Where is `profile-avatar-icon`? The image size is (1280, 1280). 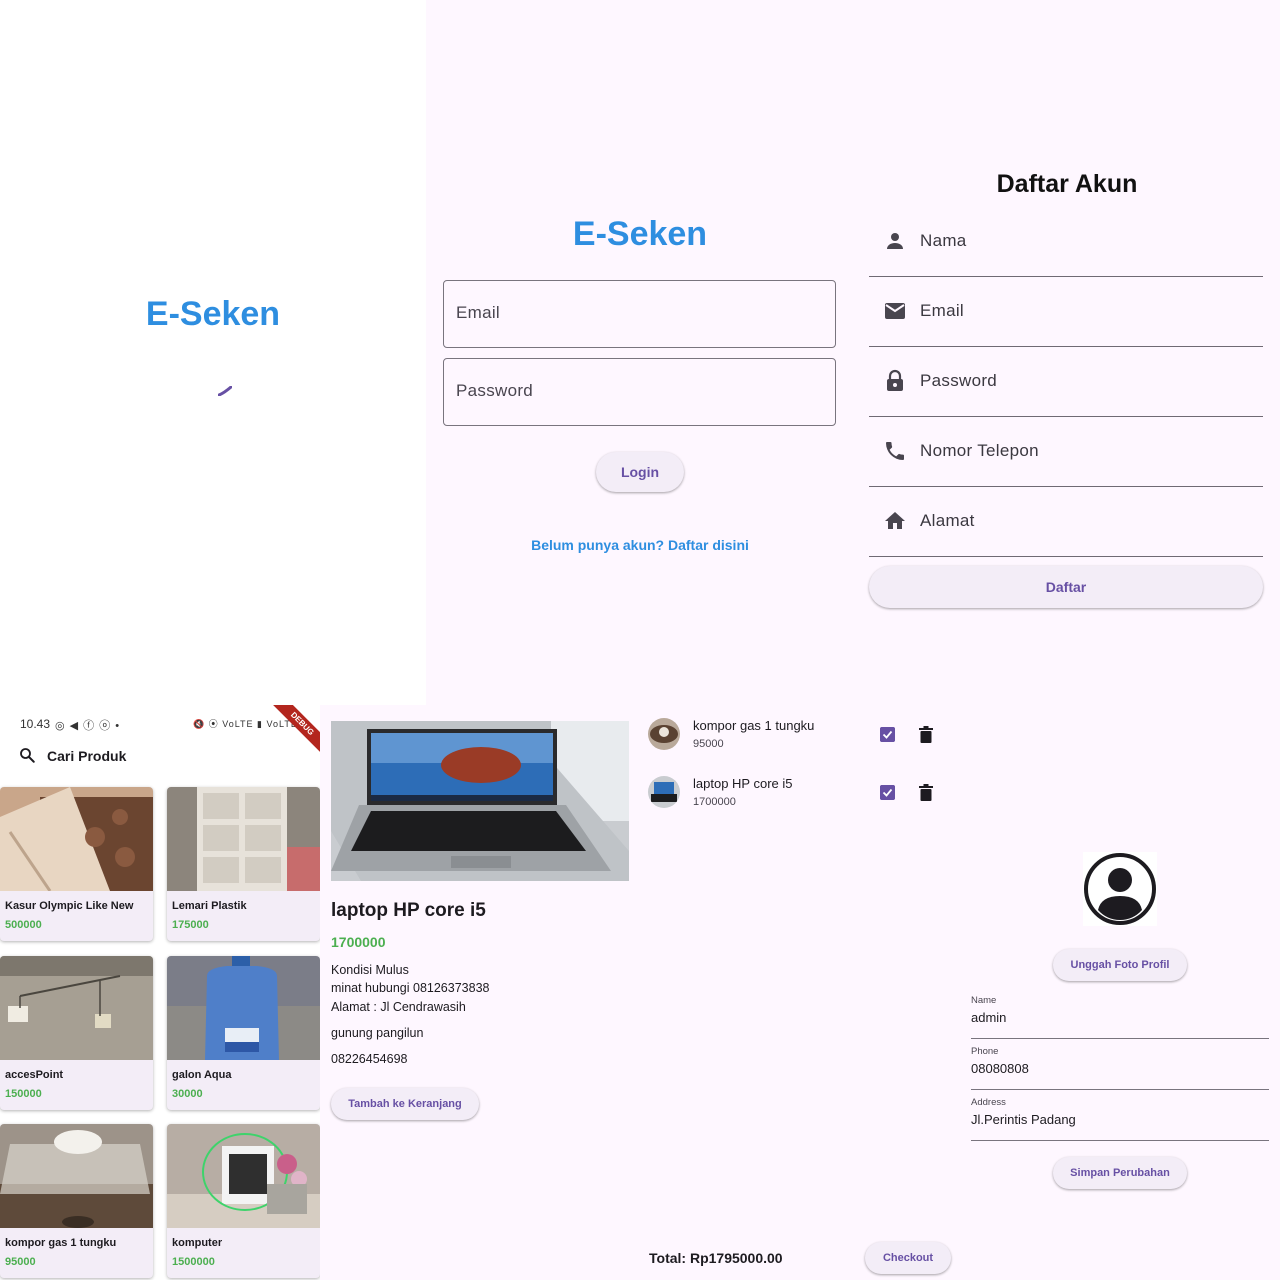
profile-avatar-icon is located at coordinates (1120, 889).